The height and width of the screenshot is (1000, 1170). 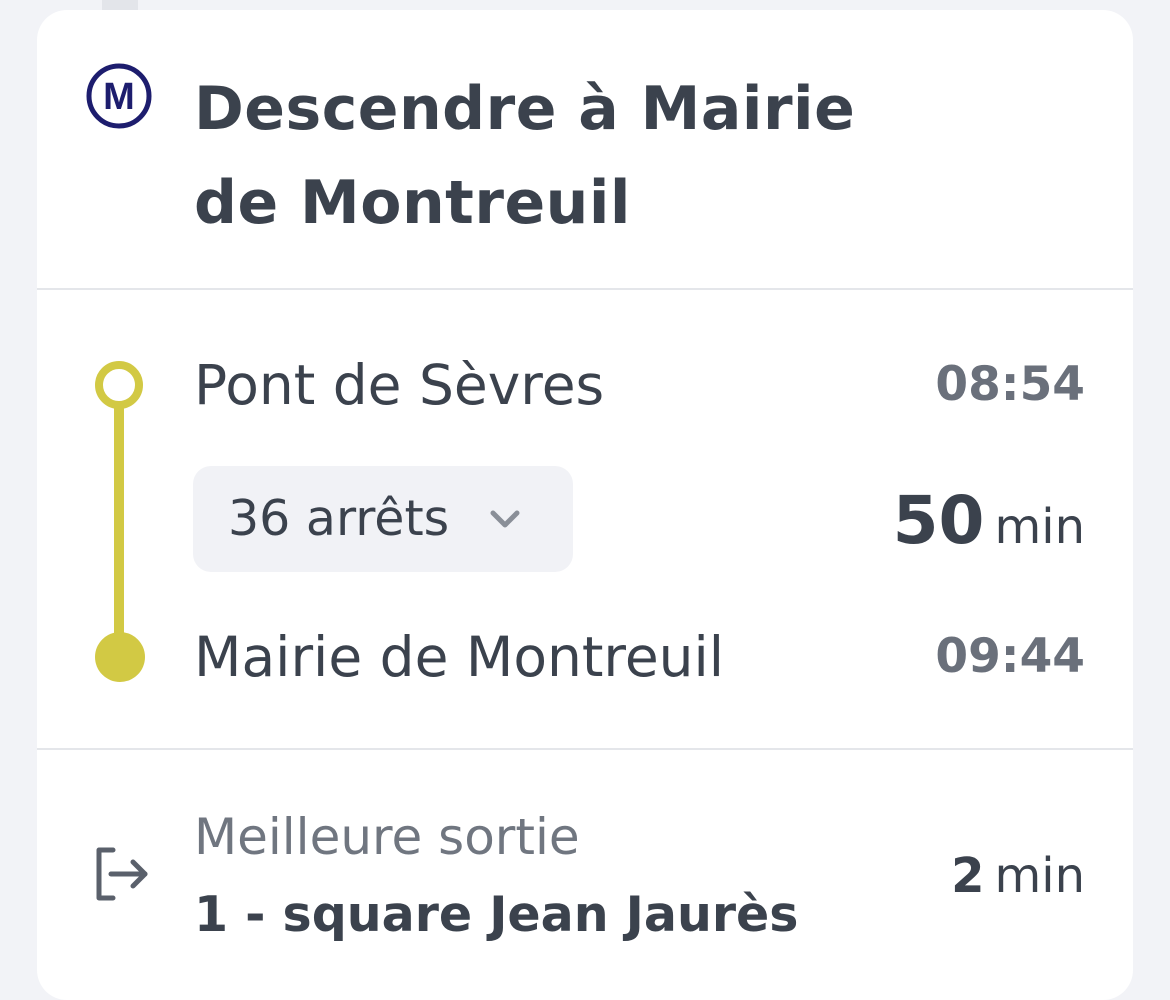 I want to click on arrival-station: Mairie de Montreuil, so click(x=459, y=657).